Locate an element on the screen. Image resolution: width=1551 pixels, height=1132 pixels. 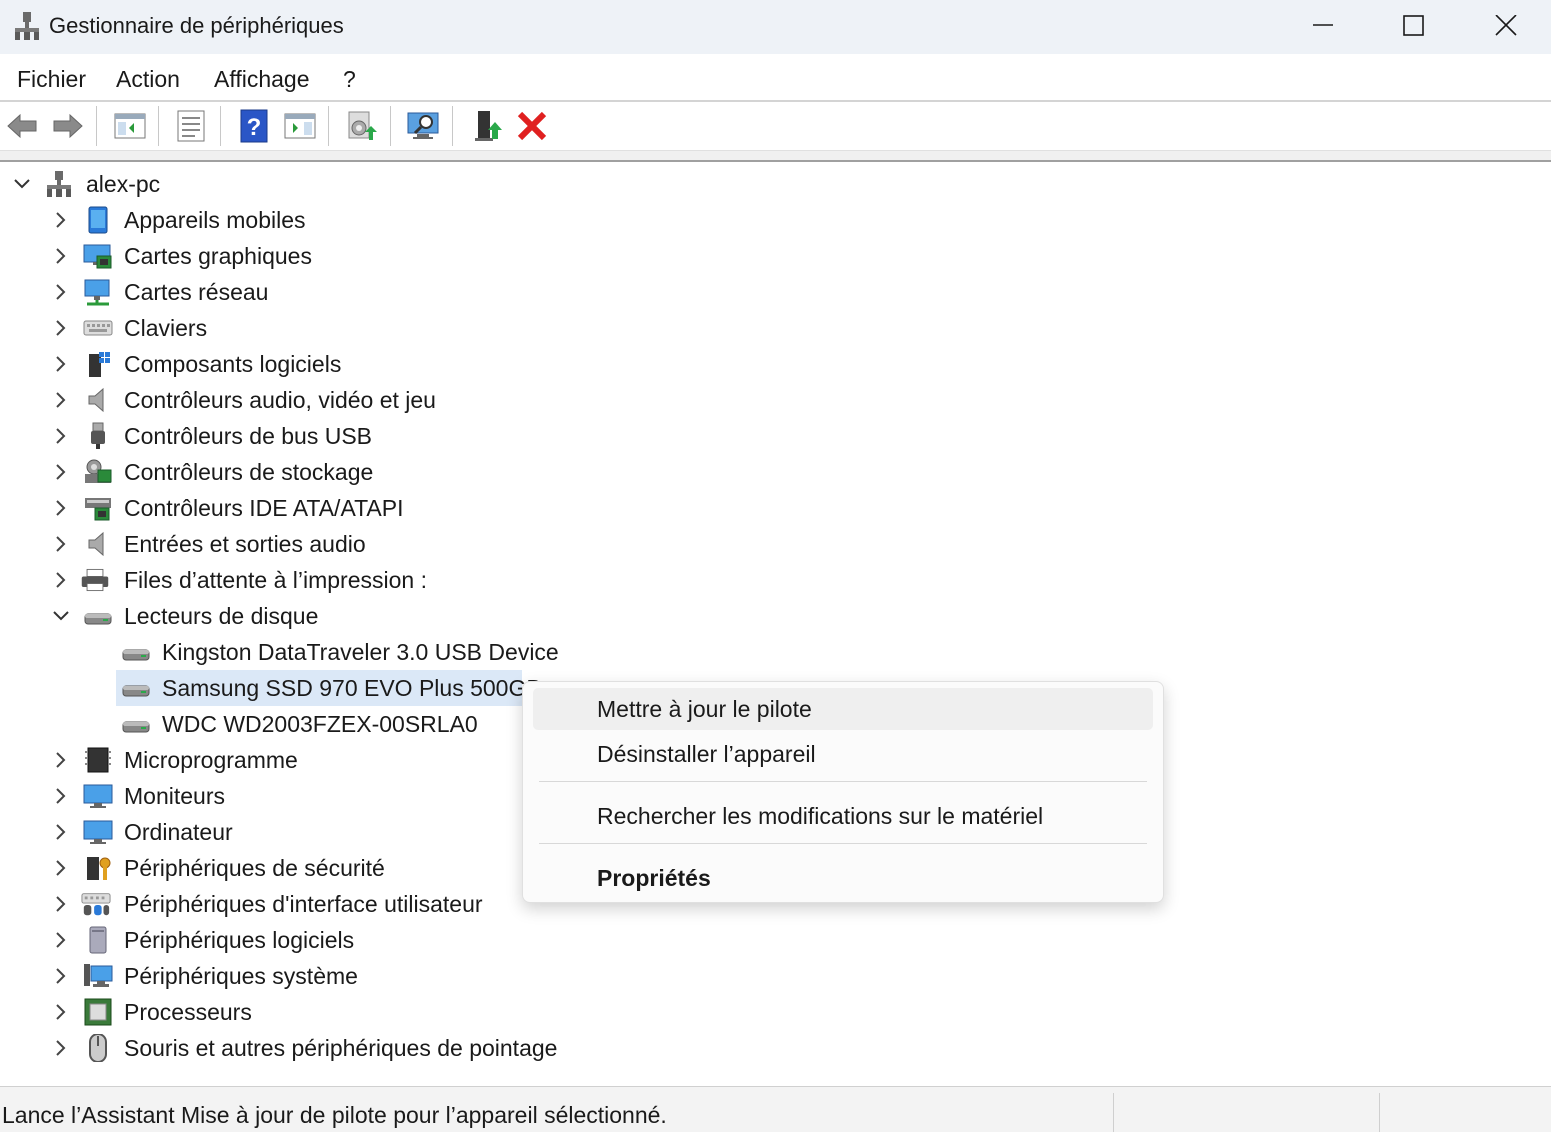
ctx-update-driver: Mettre à jour le pilote is located at coordinates (843, 709).